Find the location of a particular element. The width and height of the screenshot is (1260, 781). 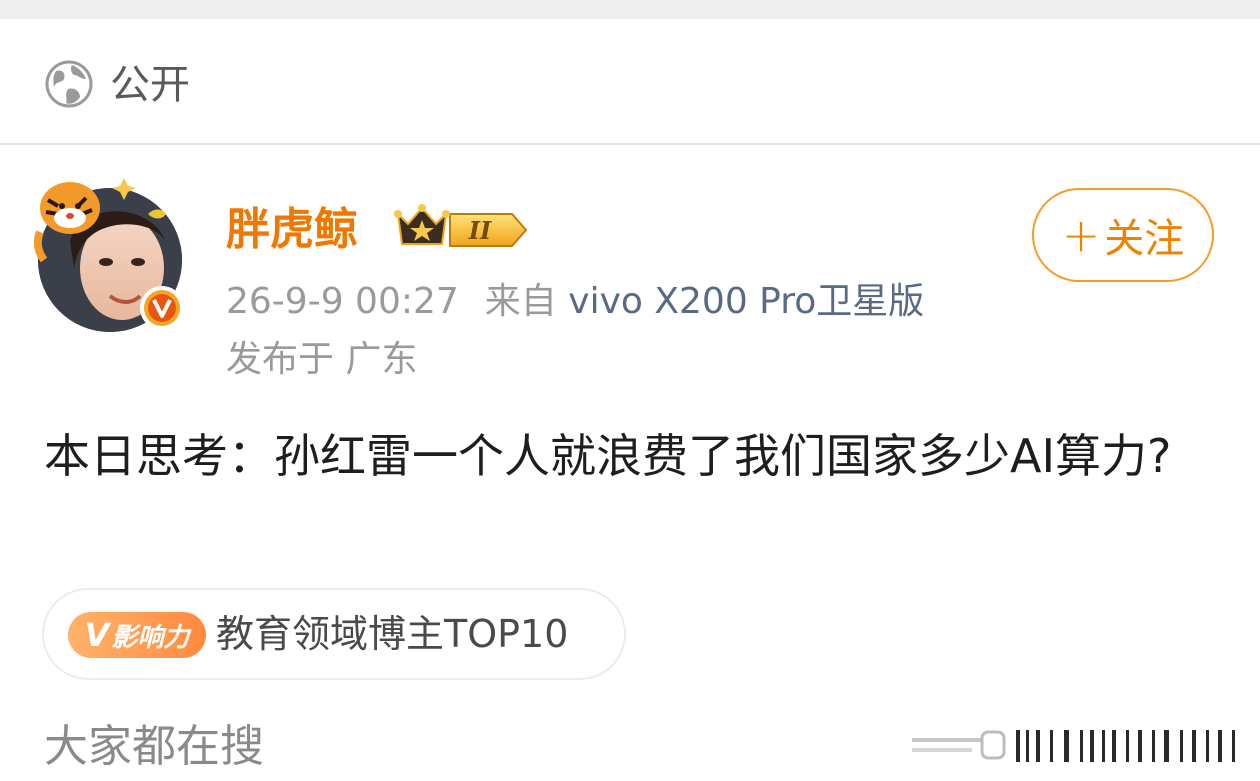

crown-level-badge: II is located at coordinates (461, 225).